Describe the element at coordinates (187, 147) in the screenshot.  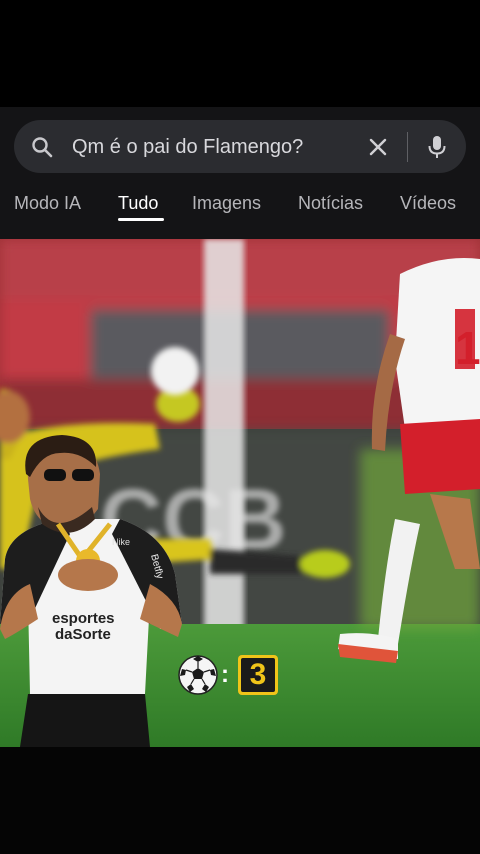
I see `search-query-input: Qm é o pai do Flamengo?` at that location.